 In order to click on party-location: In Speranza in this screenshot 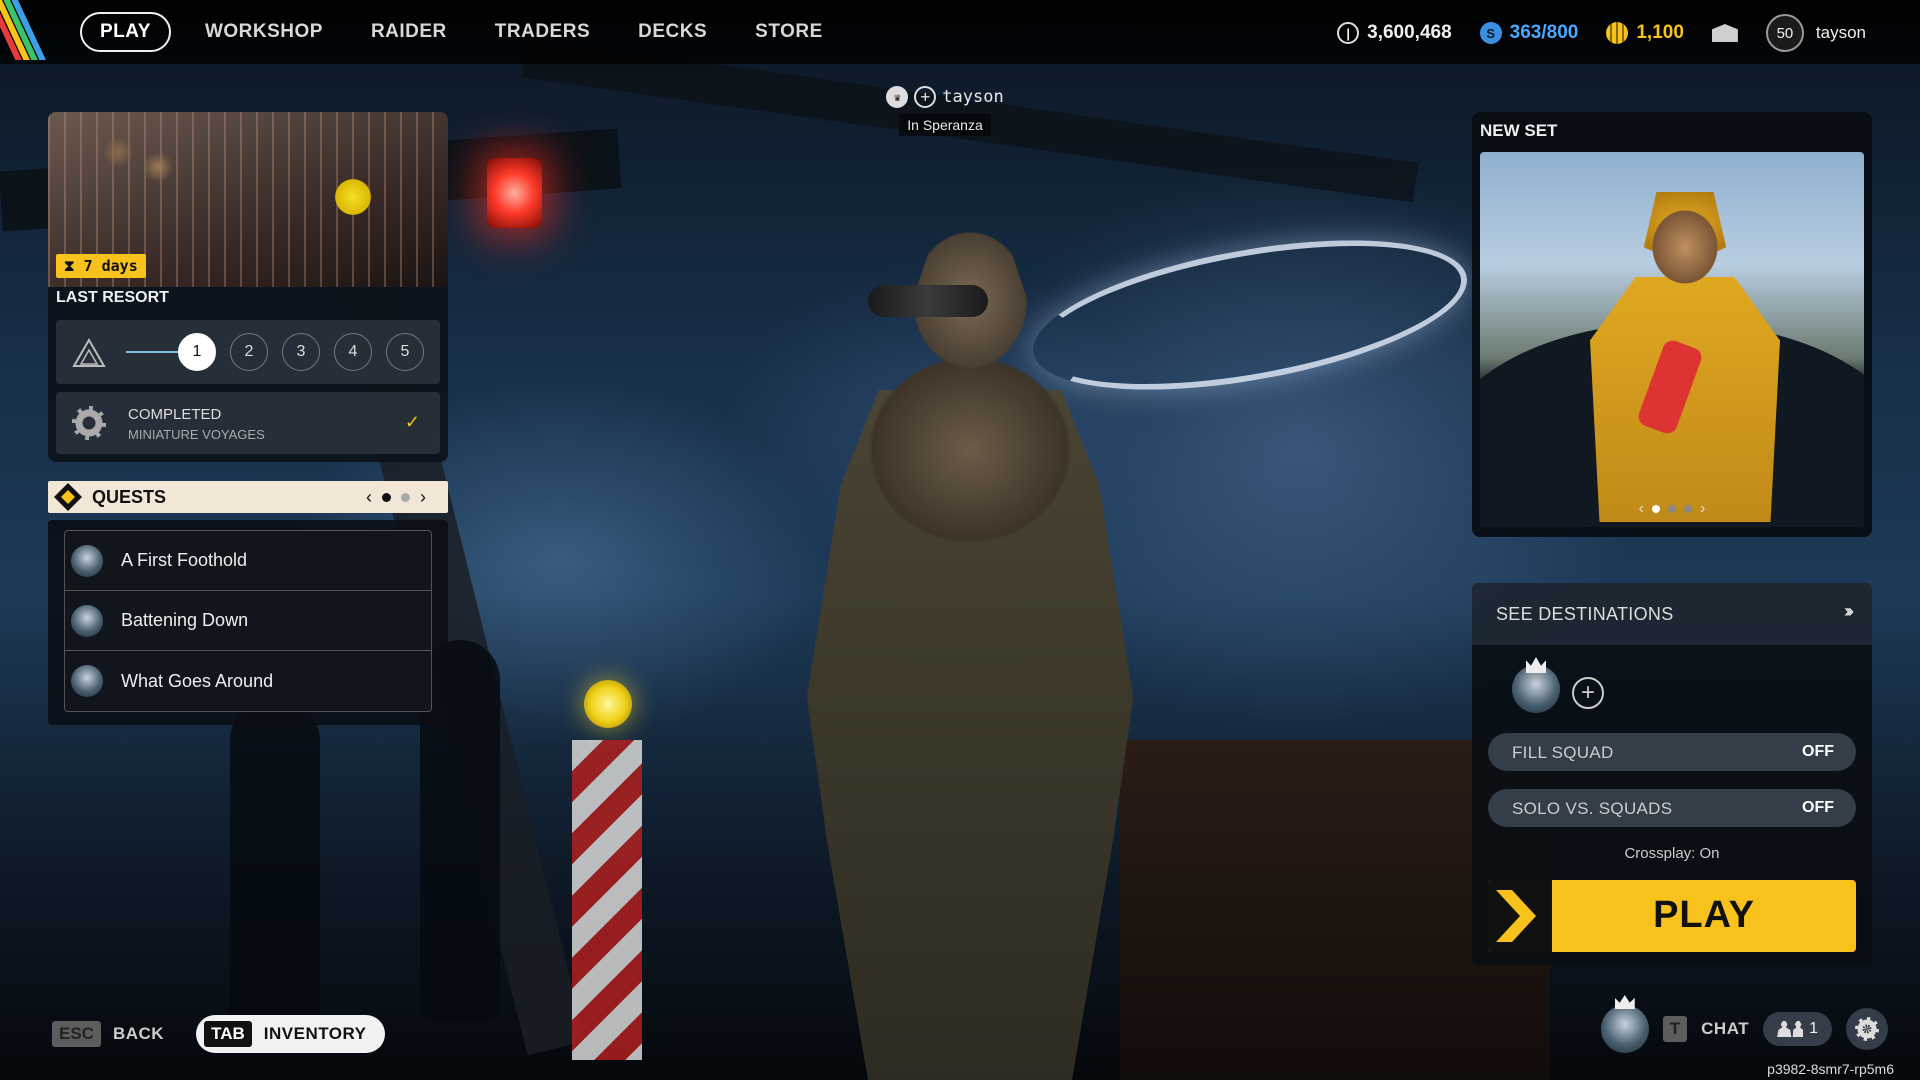, I will do `click(945, 125)`.